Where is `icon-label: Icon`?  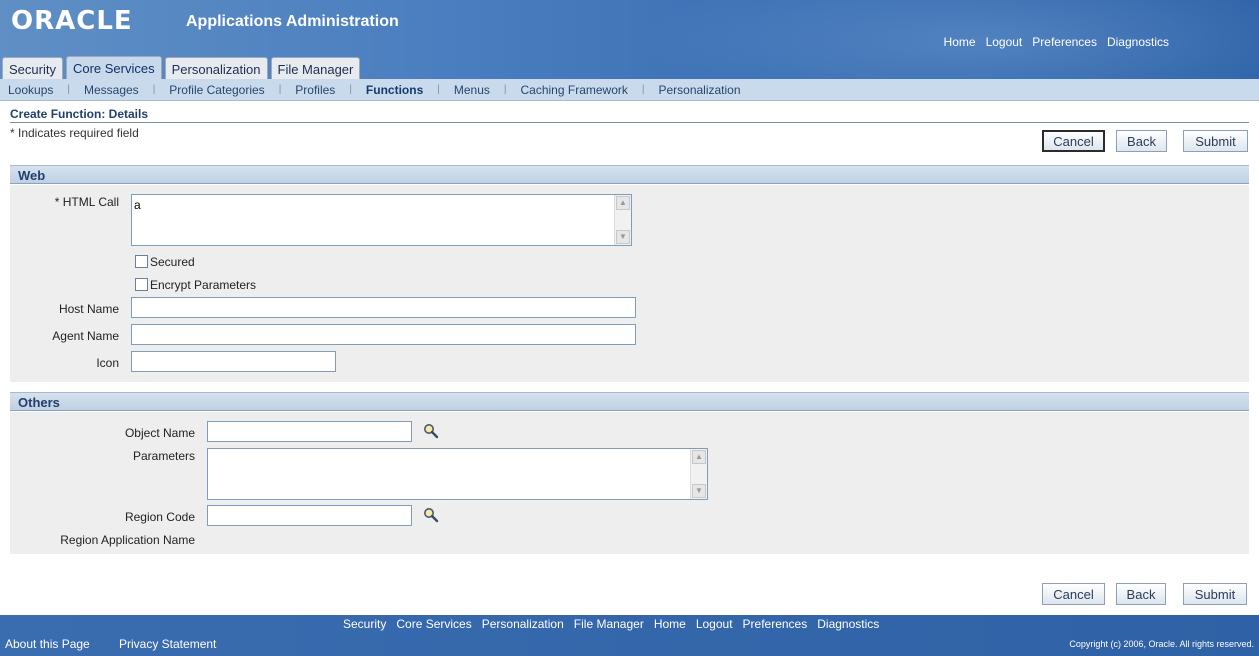 icon-label: Icon is located at coordinates (107, 363).